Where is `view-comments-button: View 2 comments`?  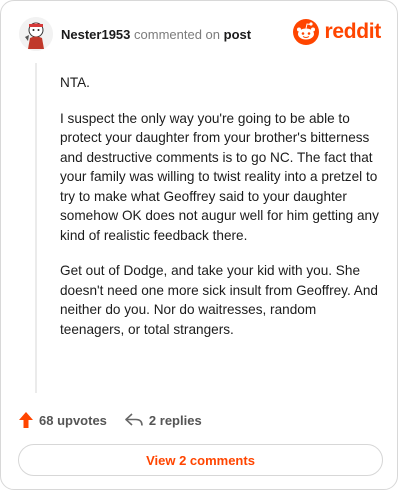 view-comments-button: View 2 comments is located at coordinates (200, 460).